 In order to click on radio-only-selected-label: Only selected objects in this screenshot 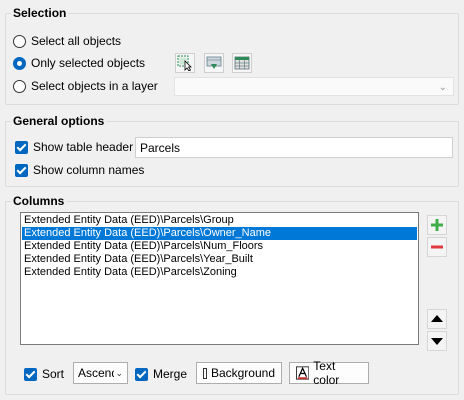, I will do `click(88, 63)`.